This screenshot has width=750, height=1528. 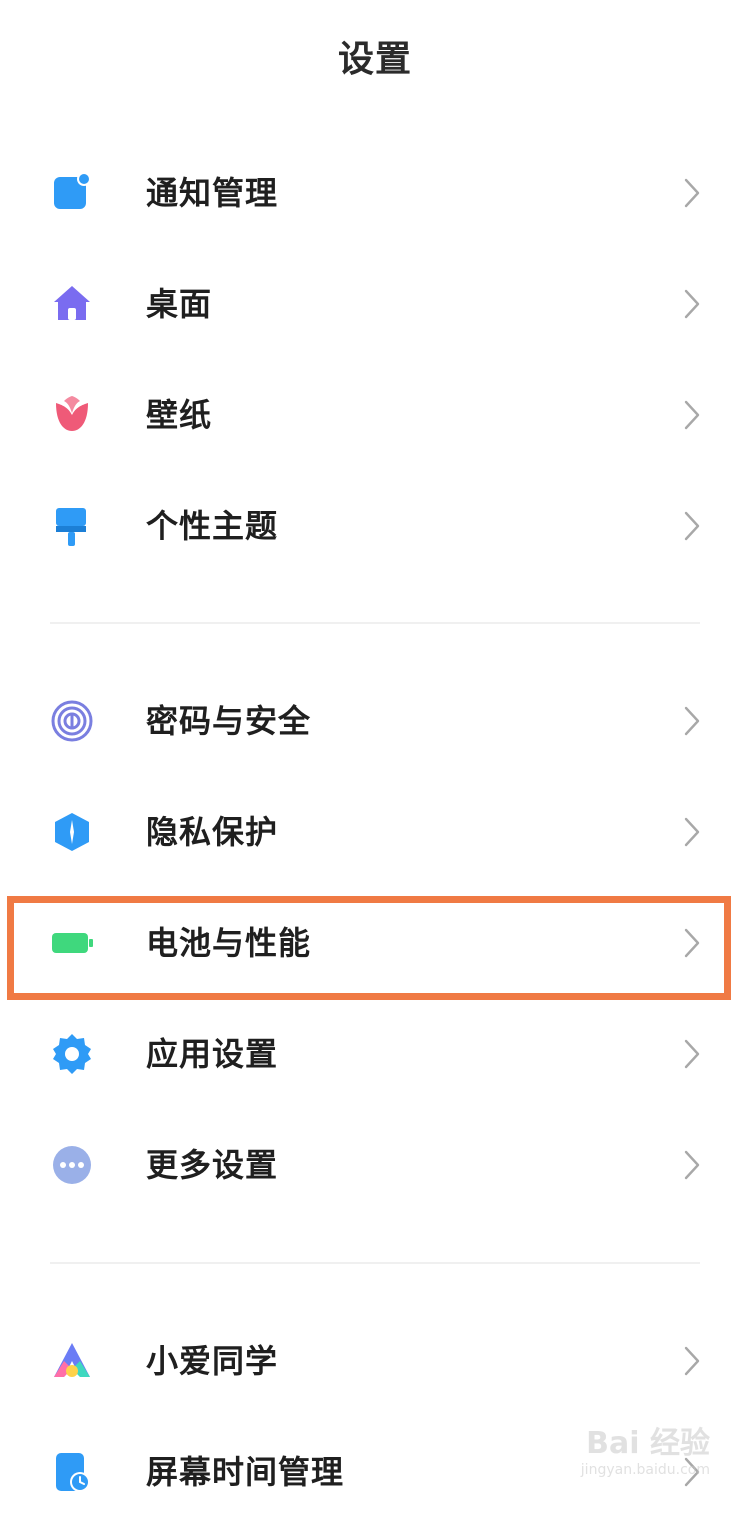 I want to click on settings-item-label: 桌面, so click(x=179, y=304).